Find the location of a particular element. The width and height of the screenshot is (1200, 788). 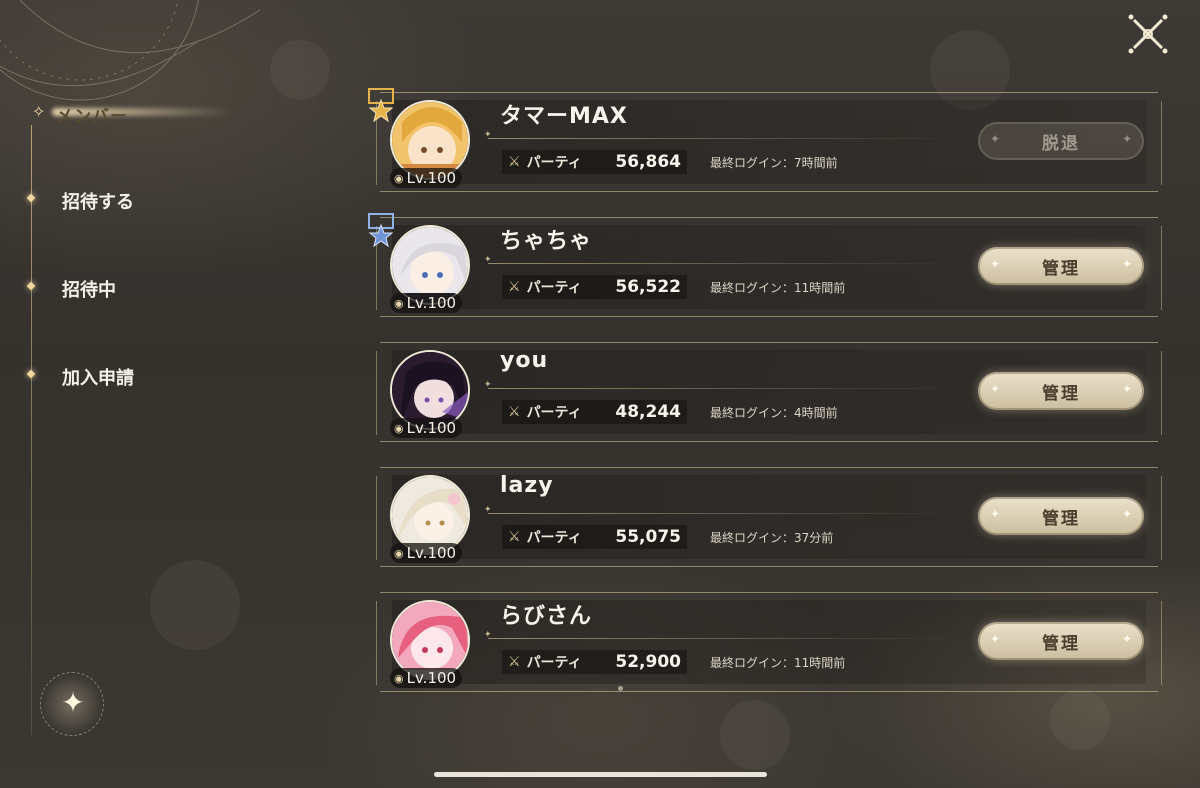

last-login: 最終ログイン：37分前 is located at coordinates (772, 538).